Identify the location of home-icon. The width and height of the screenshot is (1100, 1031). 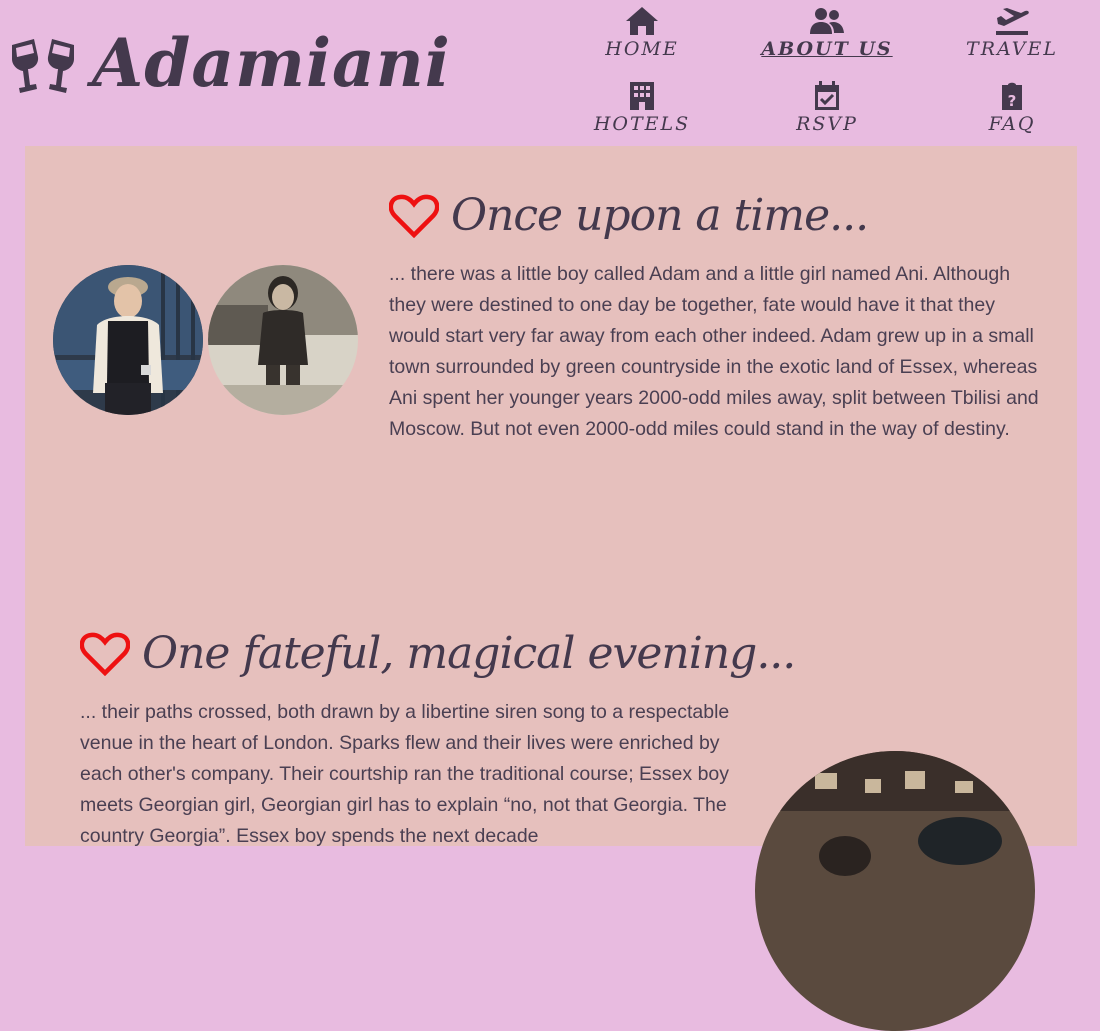
(642, 21).